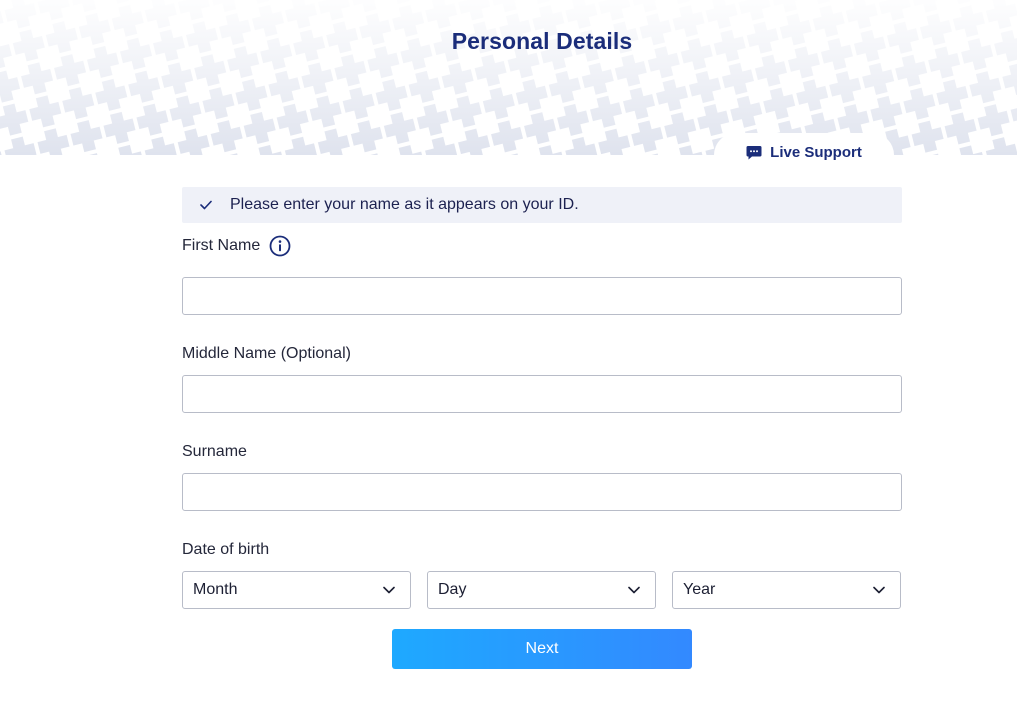 The height and width of the screenshot is (718, 1017). I want to click on dob-label-row: Date of birth, so click(542, 550).